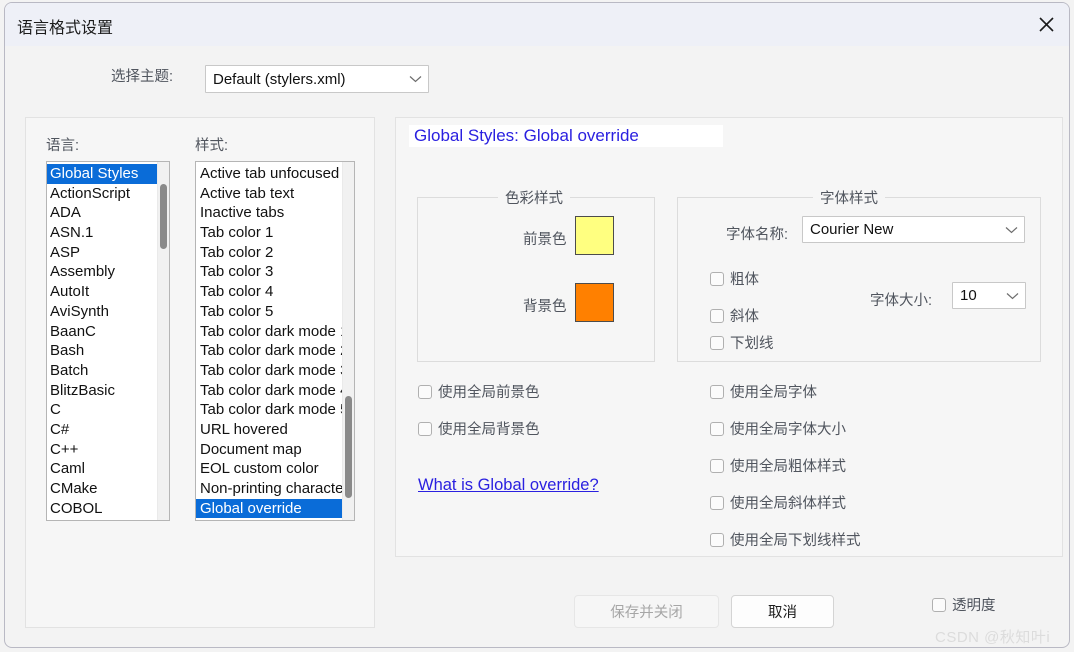 Image resolution: width=1074 pixels, height=652 pixels. What do you see at coordinates (968, 295) in the screenshot?
I see `font-size-select-value: 10` at bounding box center [968, 295].